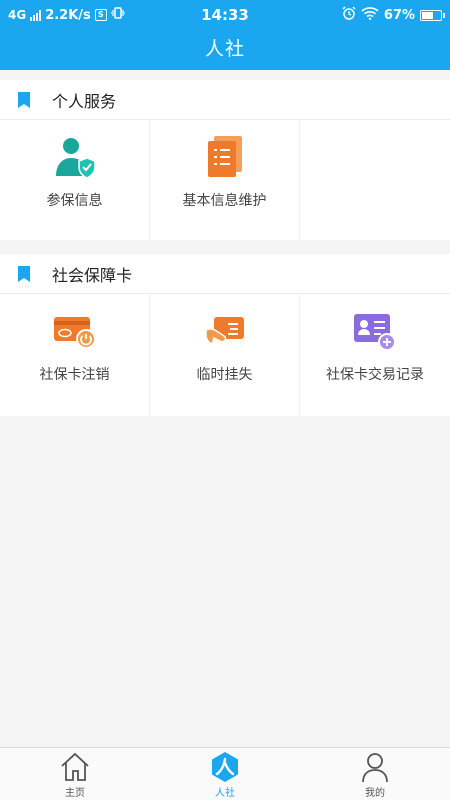 The width and height of the screenshot is (450, 800). I want to click on page-title: 人社, so click(224, 49).